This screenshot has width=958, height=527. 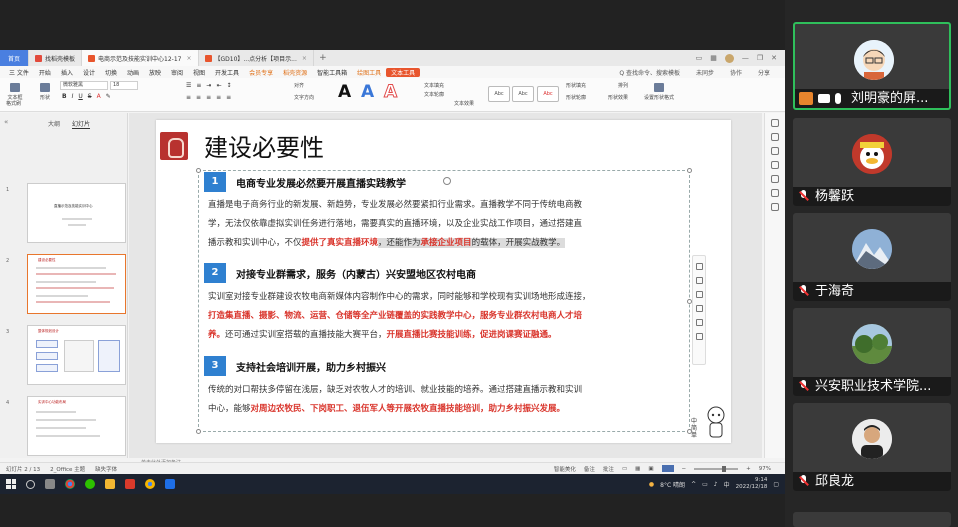 I want to click on user-avatar, so click(x=729, y=58).